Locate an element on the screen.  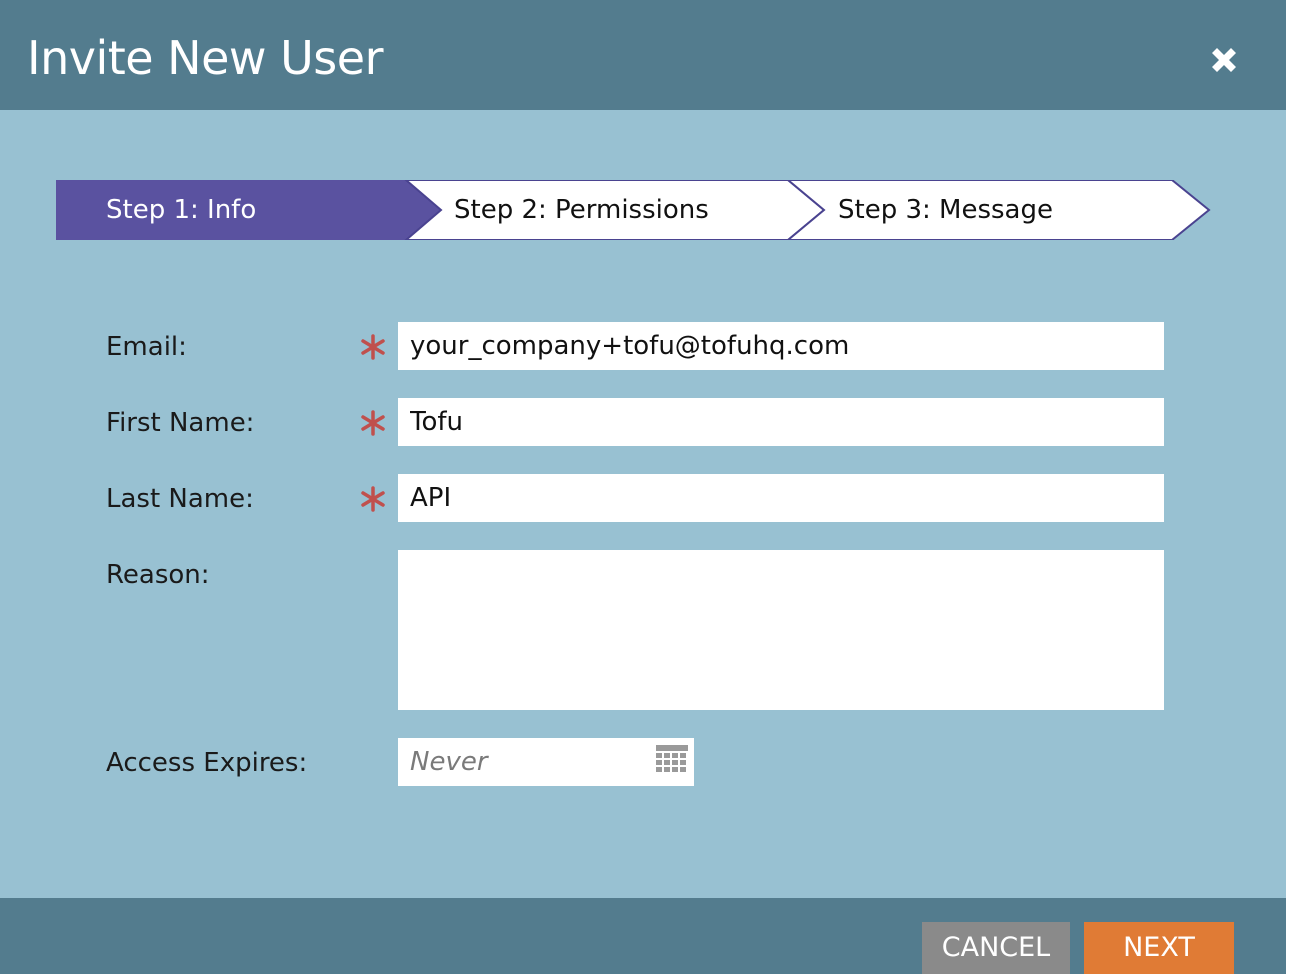
reason-textarea is located at coordinates (781, 630).